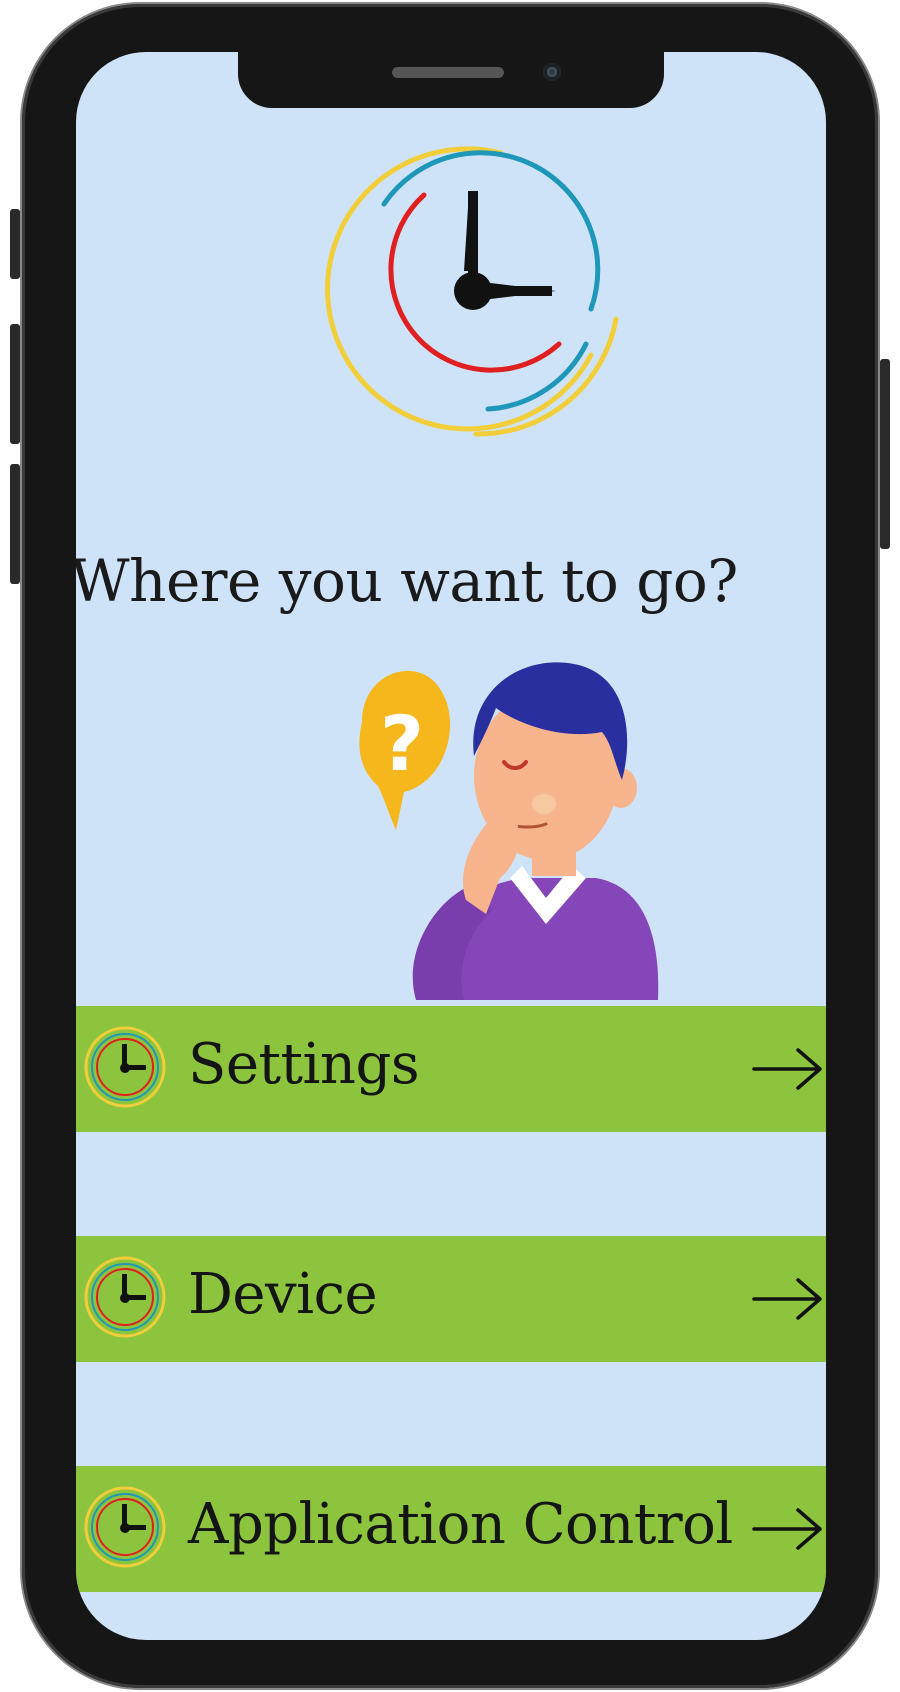  I want to click on clock-logo-icon, so click(472, 291).